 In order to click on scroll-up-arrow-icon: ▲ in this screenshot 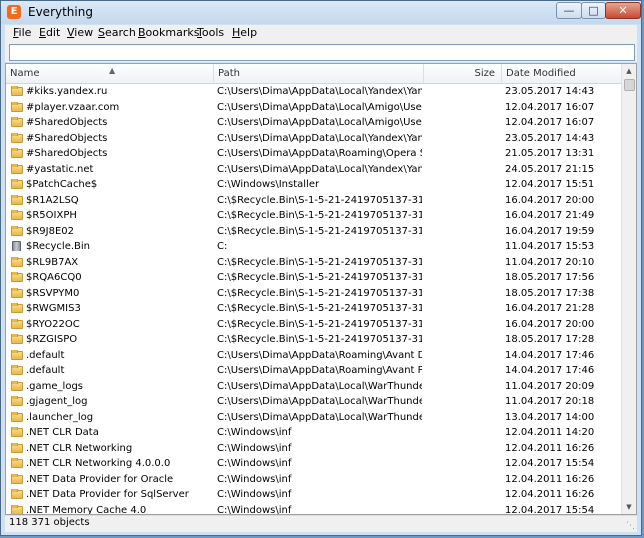, I will do `click(629, 71)`.